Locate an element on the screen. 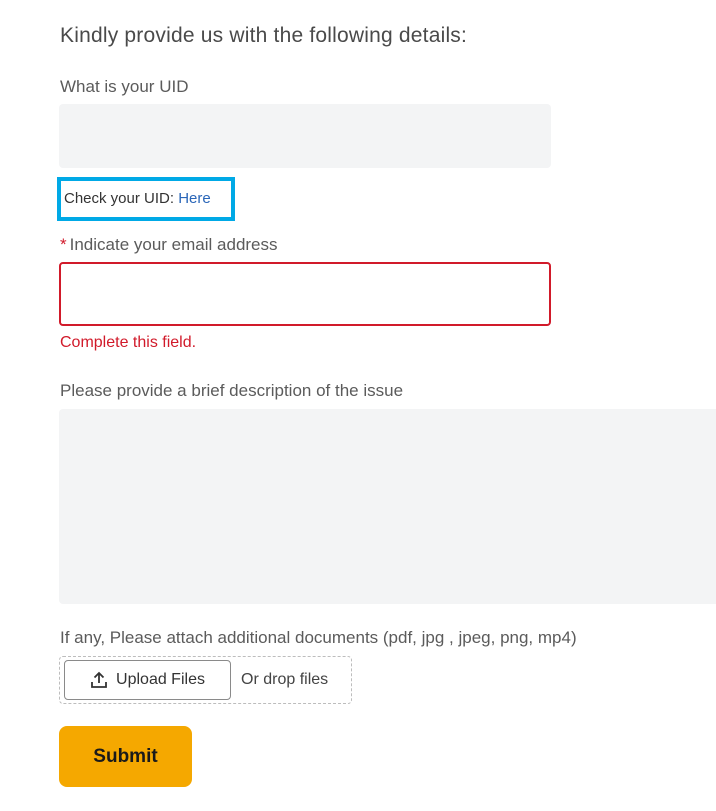 This screenshot has width=716, height=811. uid-check-link: Here is located at coordinates (194, 198).